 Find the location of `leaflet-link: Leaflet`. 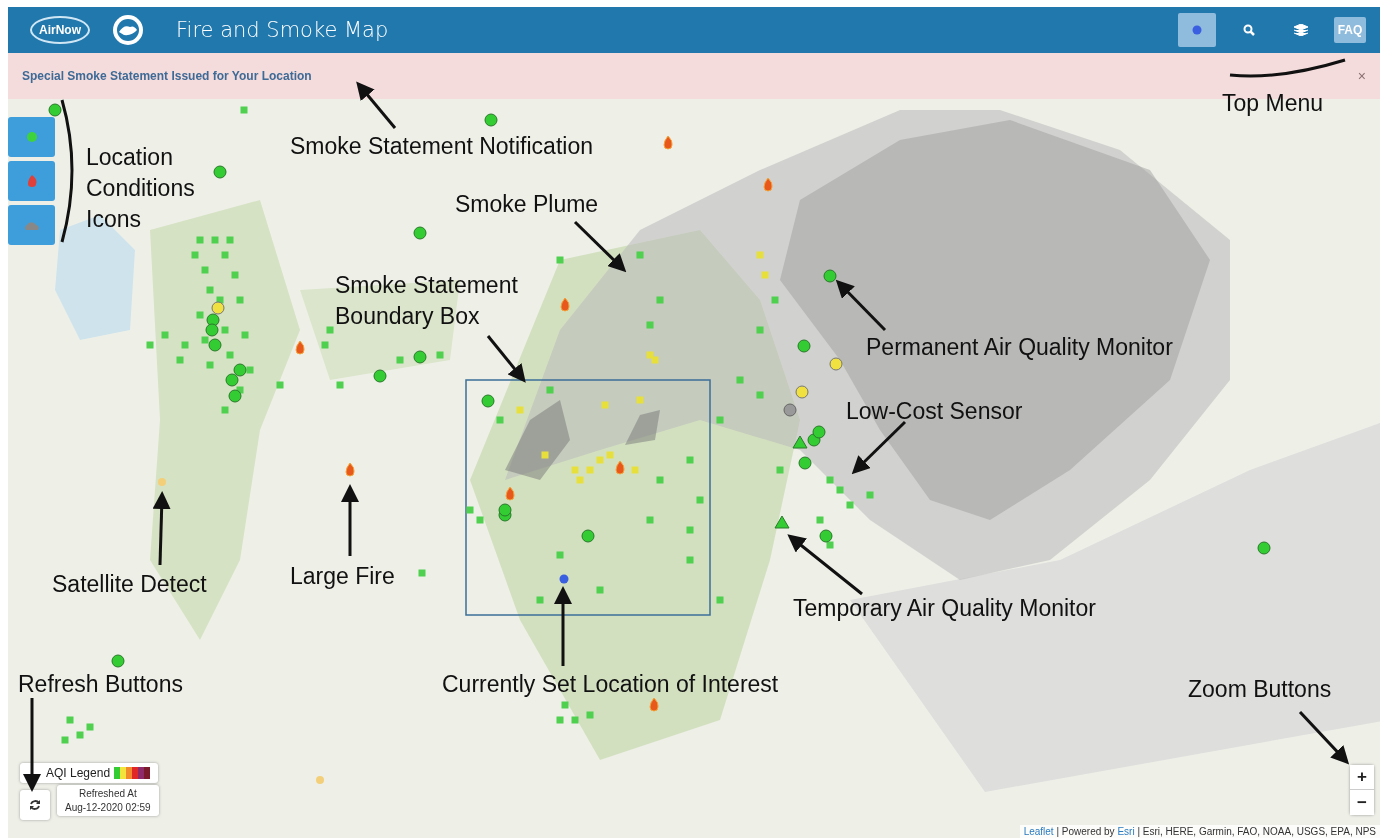

leaflet-link: Leaflet is located at coordinates (1038, 831).